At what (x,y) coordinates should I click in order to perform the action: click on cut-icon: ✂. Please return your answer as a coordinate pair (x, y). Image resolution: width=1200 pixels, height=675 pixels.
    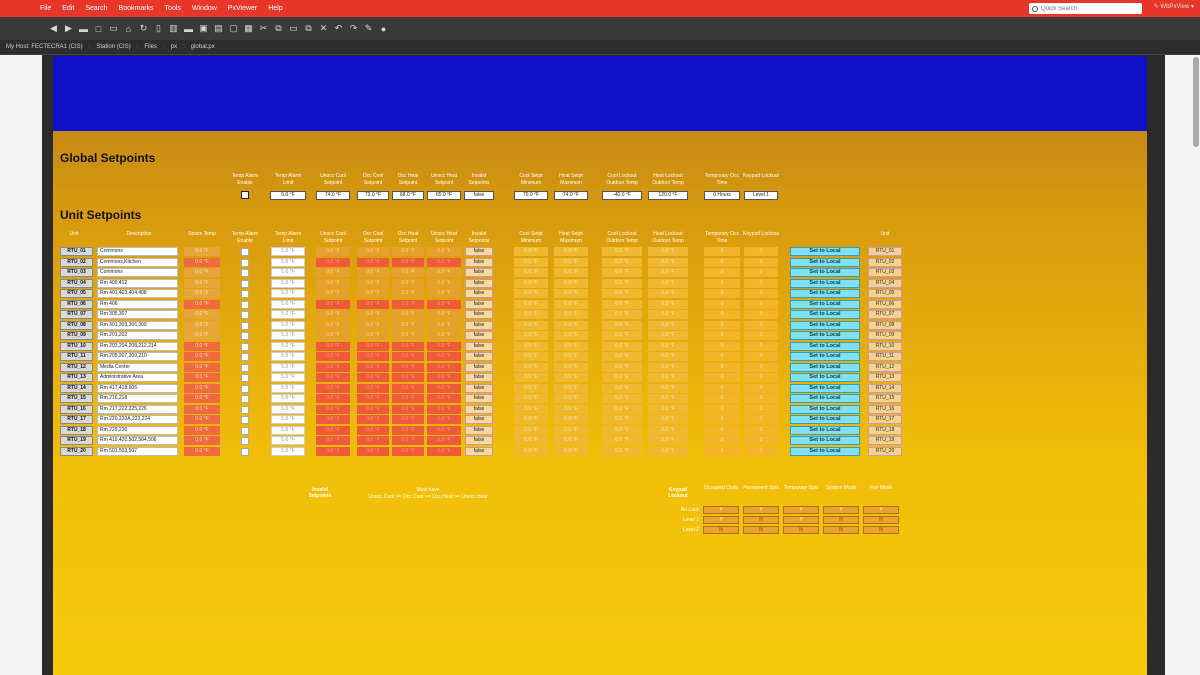
    Looking at the image, I should click on (263, 28).